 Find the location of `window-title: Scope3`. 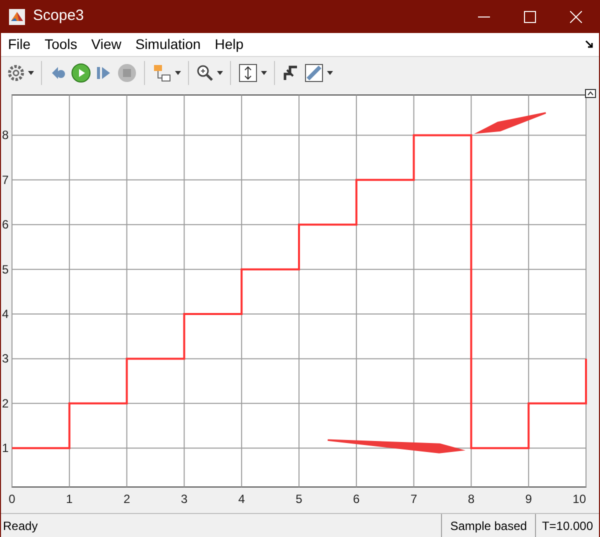

window-title: Scope3 is located at coordinates (58, 16).